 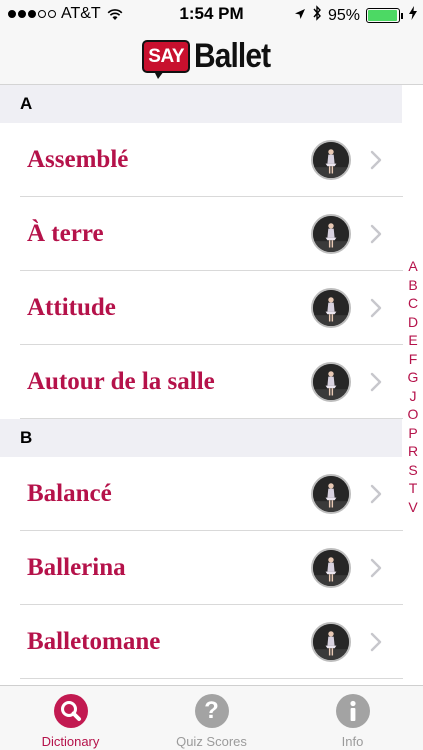 What do you see at coordinates (211, 642) in the screenshot?
I see `list-item: Balletomane` at bounding box center [211, 642].